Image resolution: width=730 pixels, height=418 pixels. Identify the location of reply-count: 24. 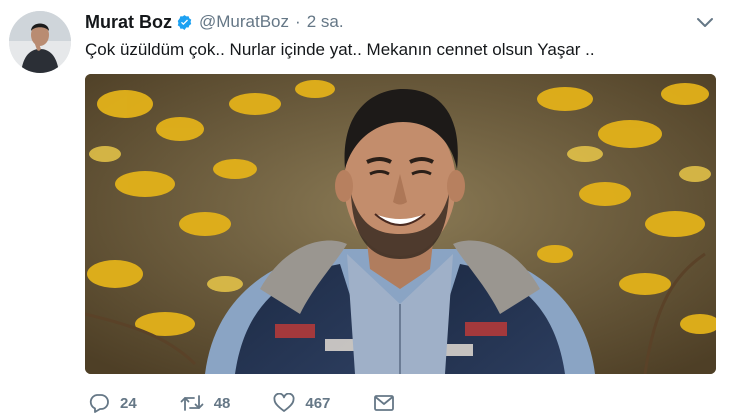
(128, 403).